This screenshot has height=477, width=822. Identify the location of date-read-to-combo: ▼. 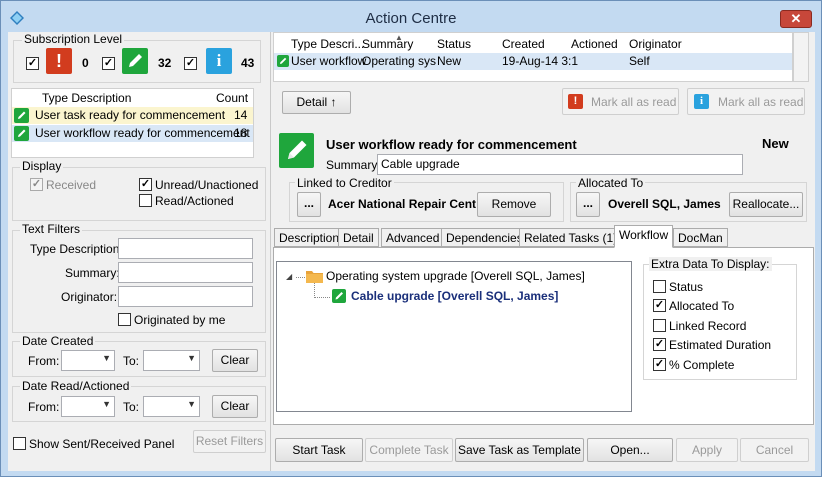
(171, 406).